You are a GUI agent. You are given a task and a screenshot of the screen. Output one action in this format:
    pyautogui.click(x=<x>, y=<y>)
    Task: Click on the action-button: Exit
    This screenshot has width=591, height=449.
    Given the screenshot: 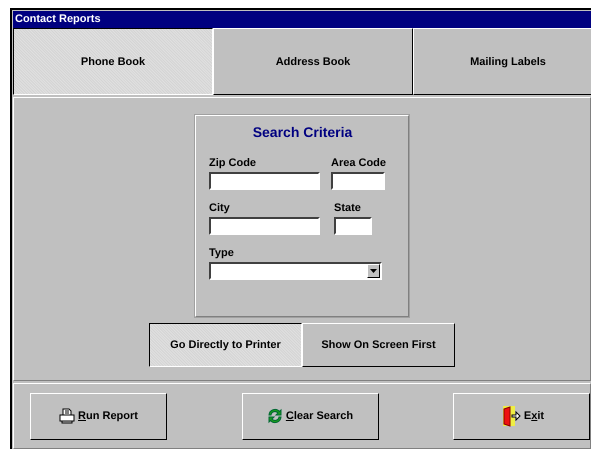 What is the action you would take?
    pyautogui.click(x=521, y=416)
    